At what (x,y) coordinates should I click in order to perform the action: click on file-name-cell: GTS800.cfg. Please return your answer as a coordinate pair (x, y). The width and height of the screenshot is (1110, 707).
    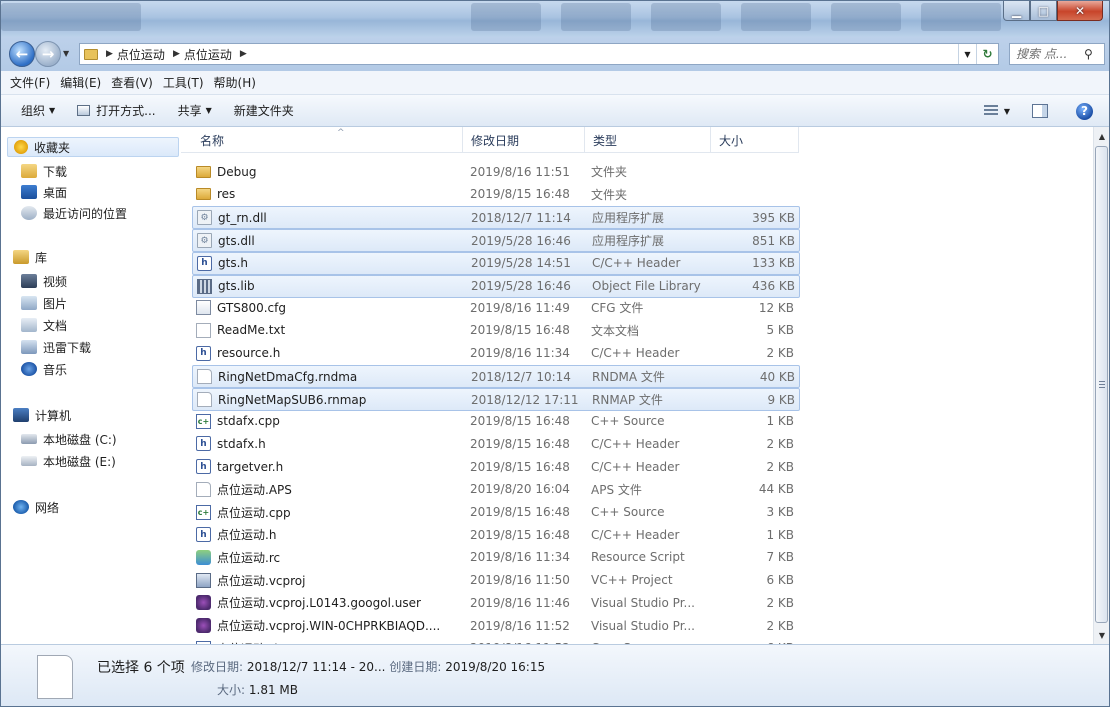
    Looking at the image, I should click on (328, 307).